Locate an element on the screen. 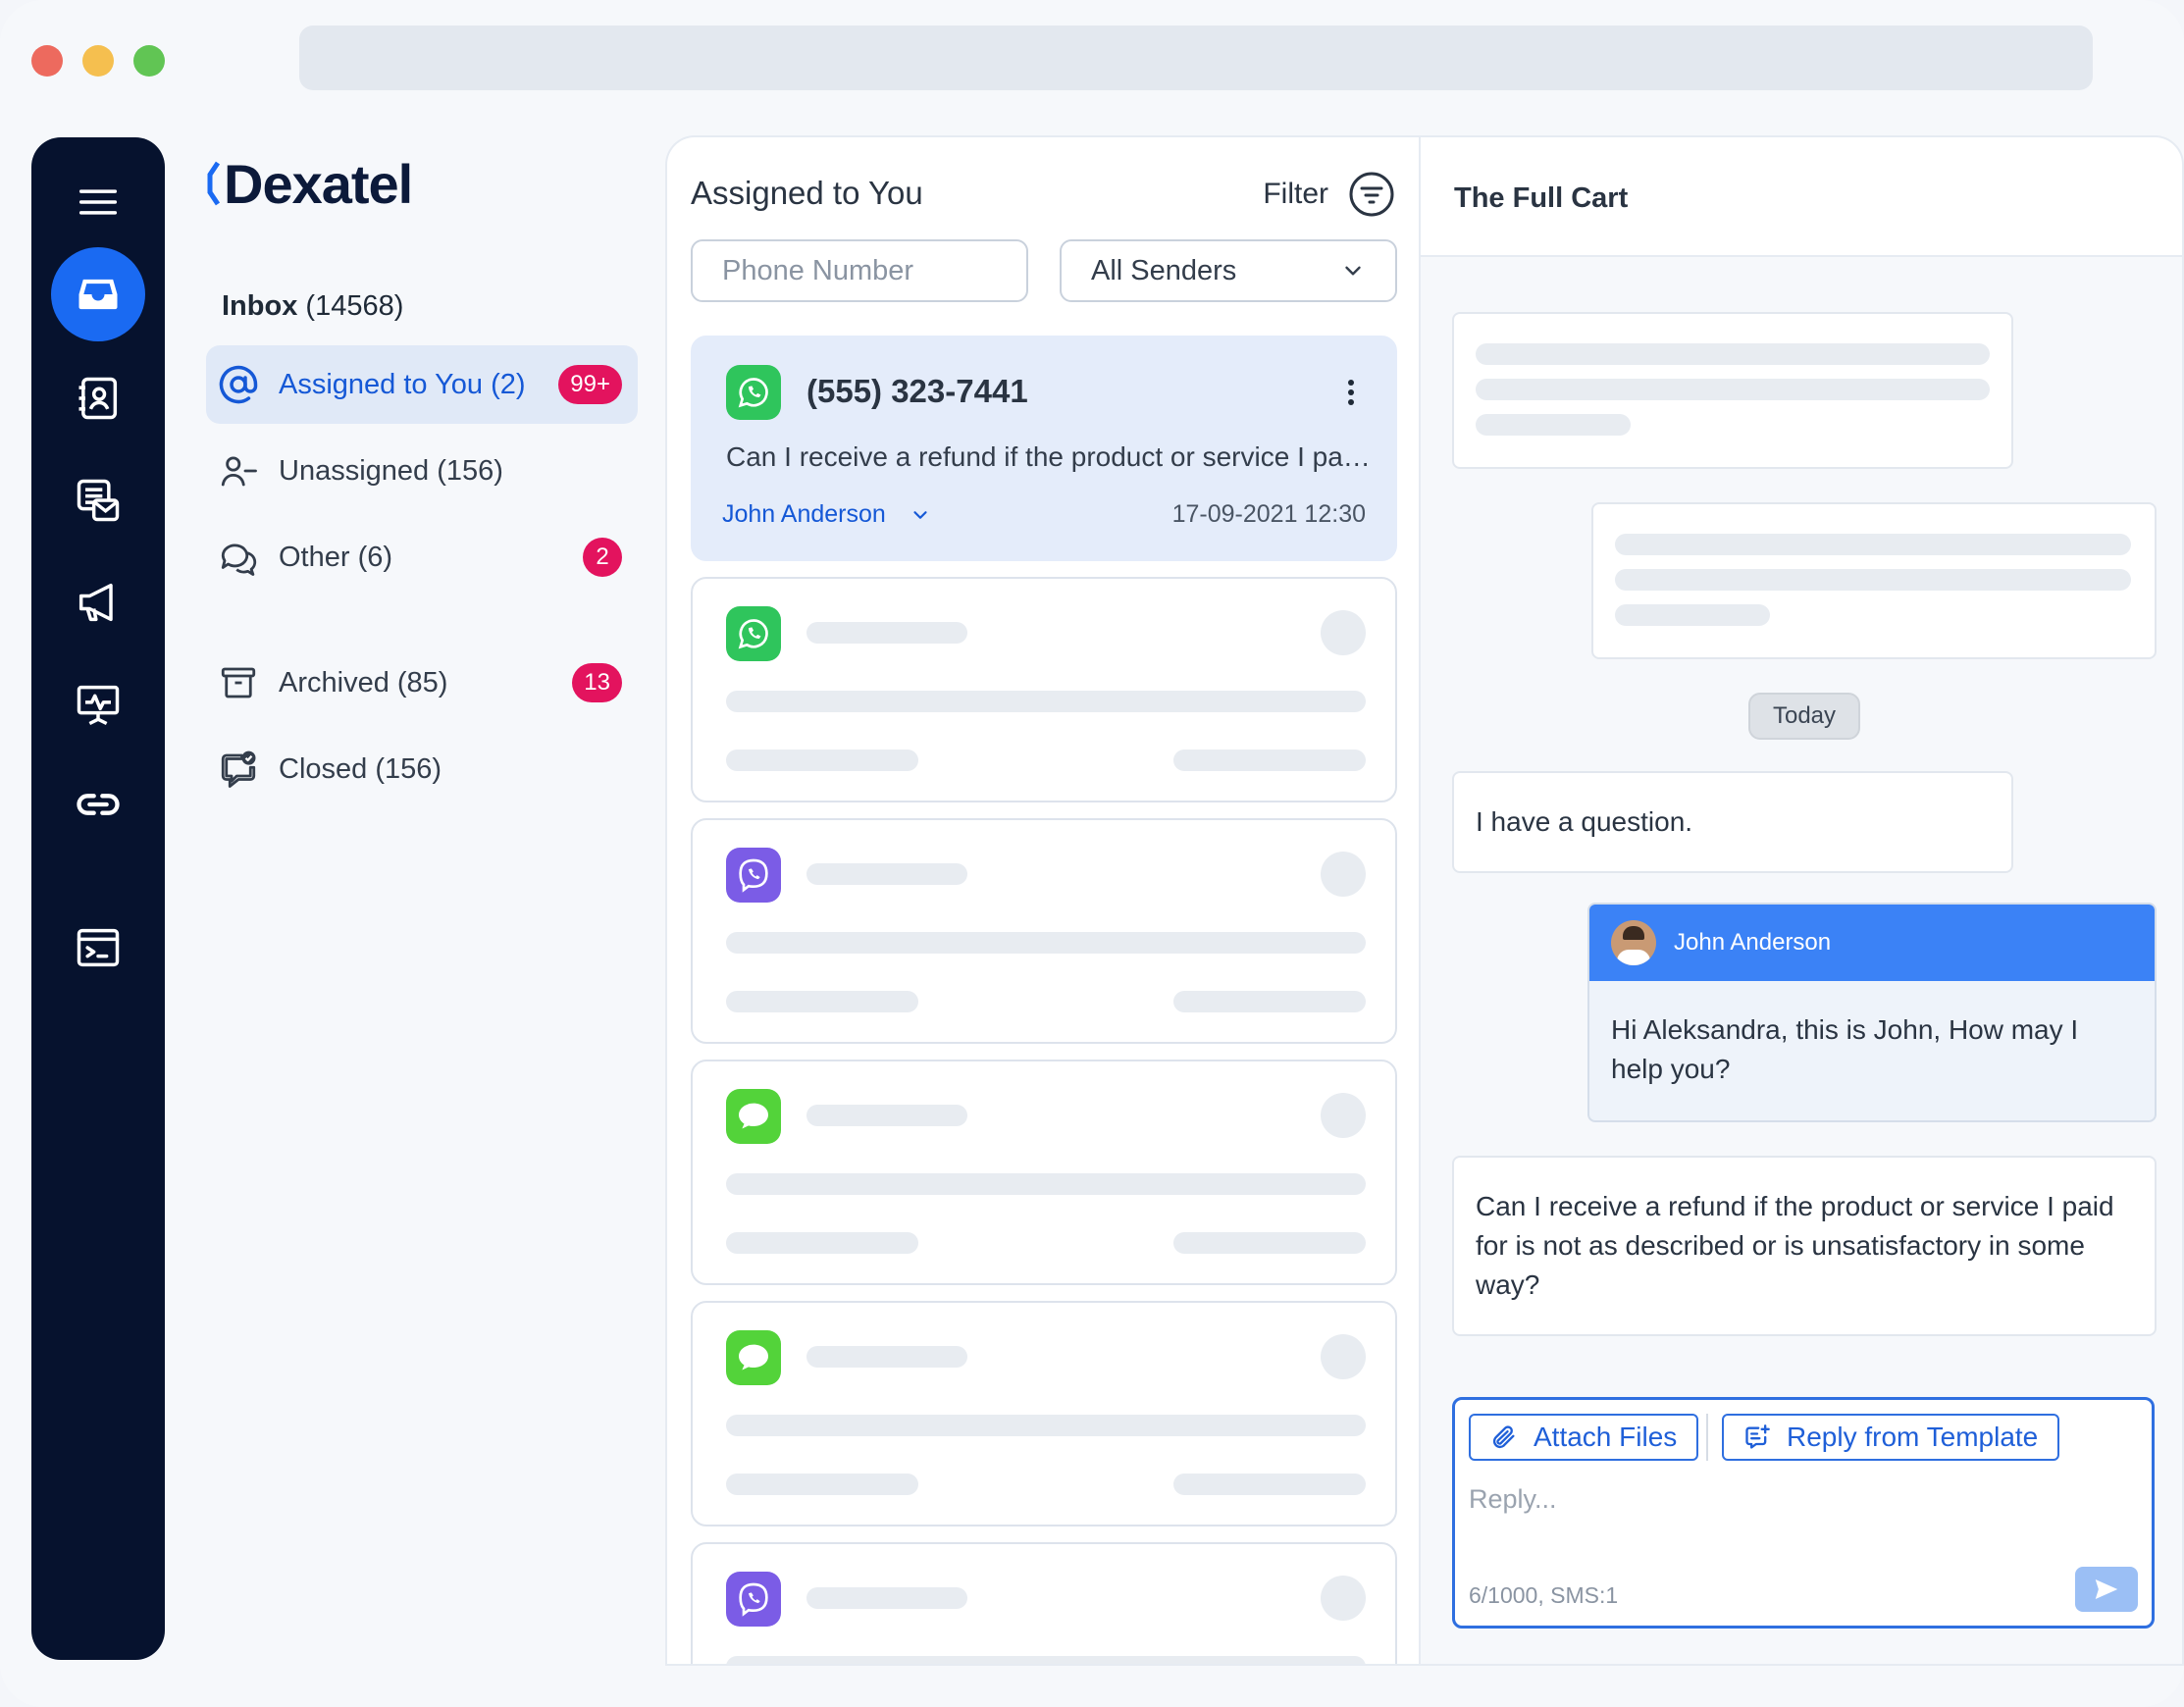 This screenshot has height=1707, width=2184. minimize-window-button is located at coordinates (98, 61).